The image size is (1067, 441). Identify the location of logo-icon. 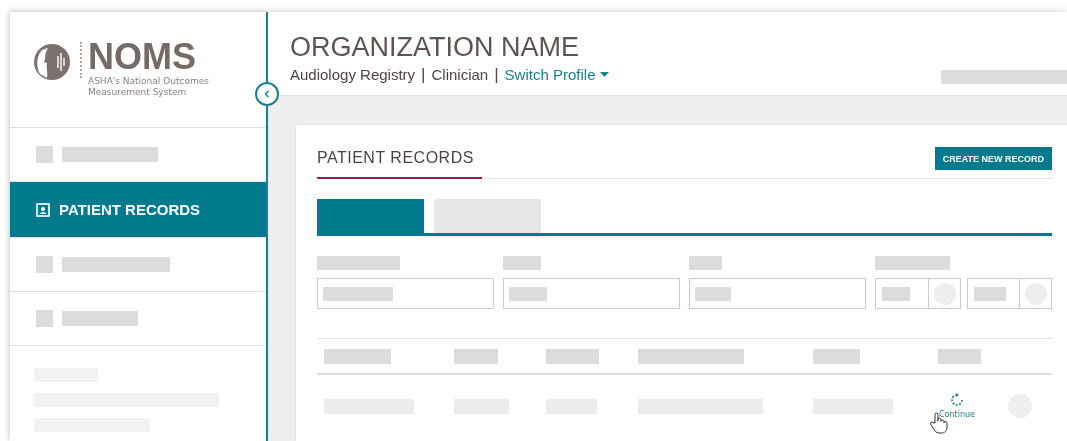
(52, 62).